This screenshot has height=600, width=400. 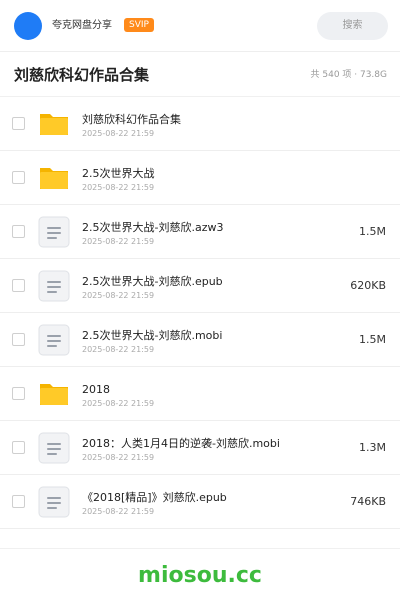 I want to click on file-name: 2.5次世界大战-刘慈欣.azw3, so click(x=153, y=227).